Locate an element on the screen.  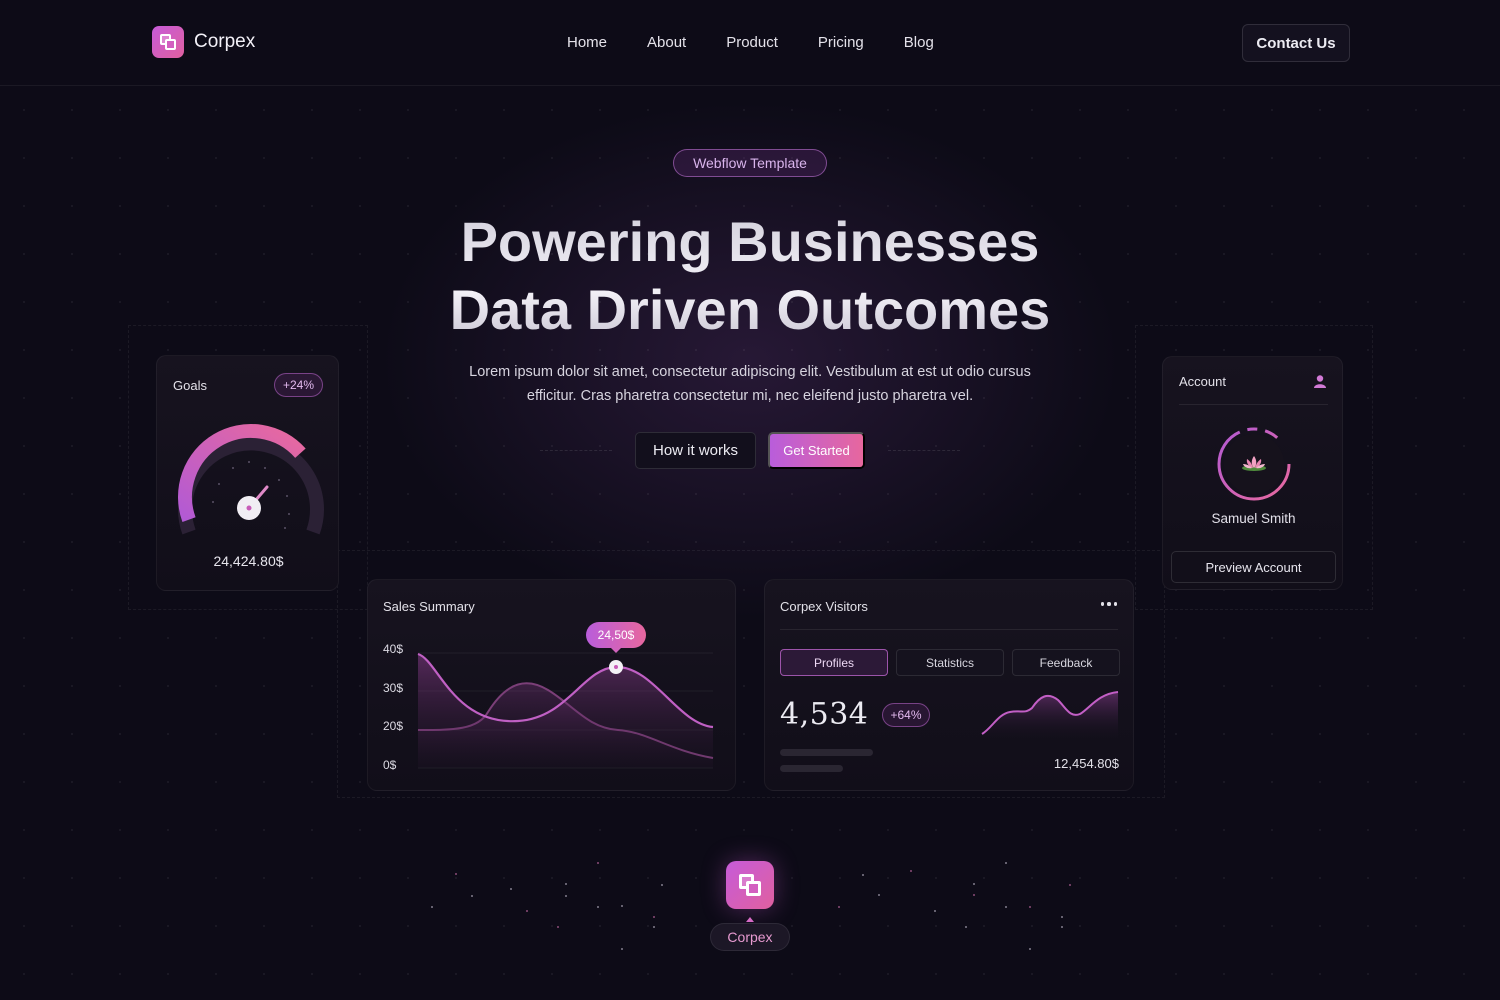
contact-us-button: Contact Us is located at coordinates (1296, 43).